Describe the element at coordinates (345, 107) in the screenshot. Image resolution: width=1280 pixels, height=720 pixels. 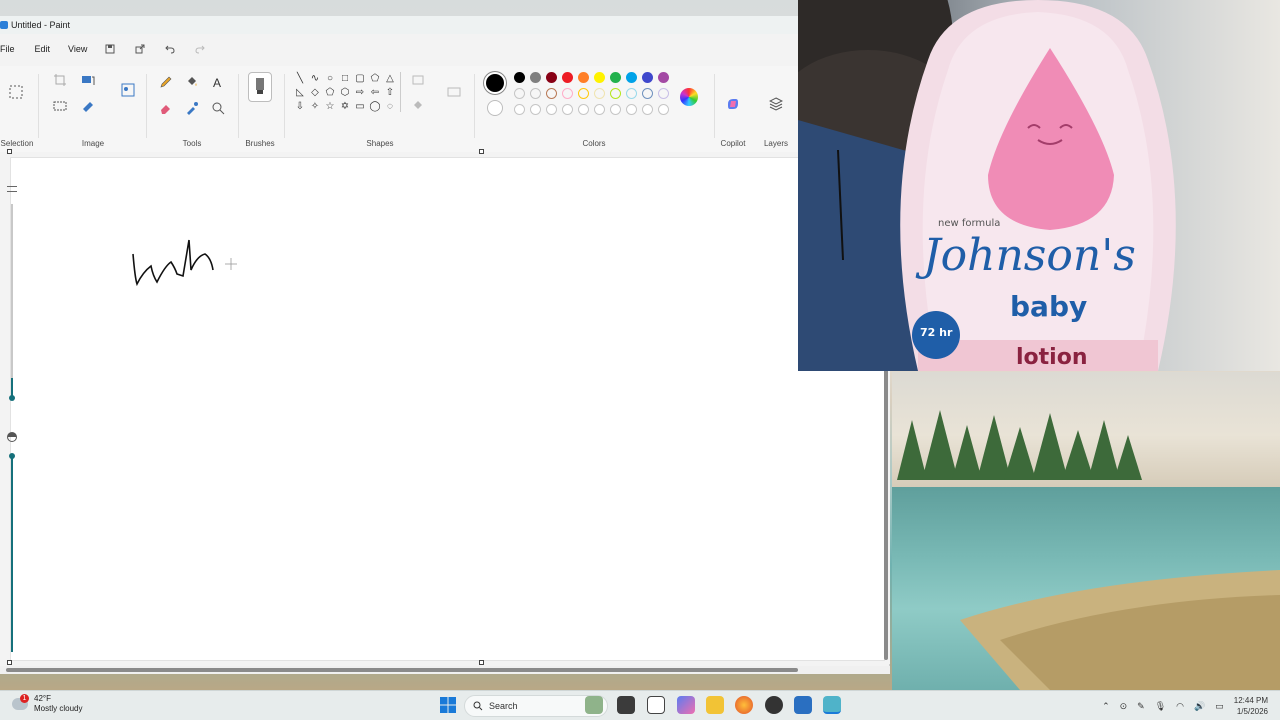
I see `six-point-star-shape-icon: ✡` at that location.